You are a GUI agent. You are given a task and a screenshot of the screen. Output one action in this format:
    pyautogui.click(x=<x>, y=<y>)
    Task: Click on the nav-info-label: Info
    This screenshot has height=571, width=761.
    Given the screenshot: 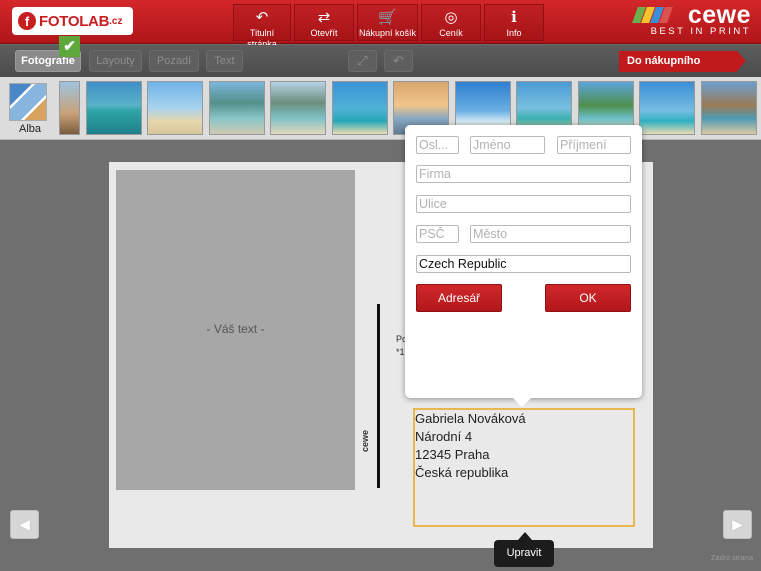 What is the action you would take?
    pyautogui.click(x=514, y=33)
    